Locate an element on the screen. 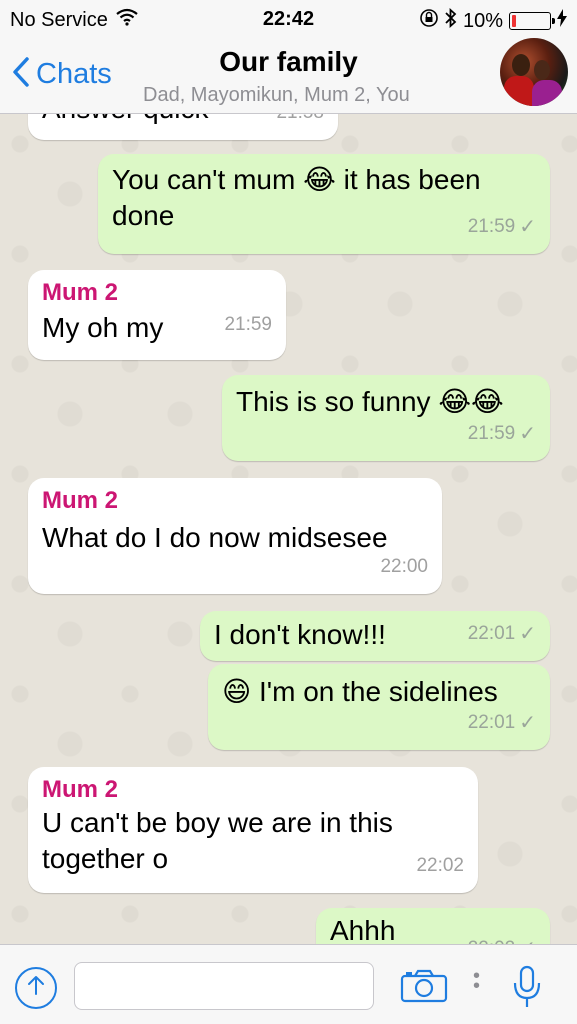  message-text-part: done is located at coordinates (143, 215).